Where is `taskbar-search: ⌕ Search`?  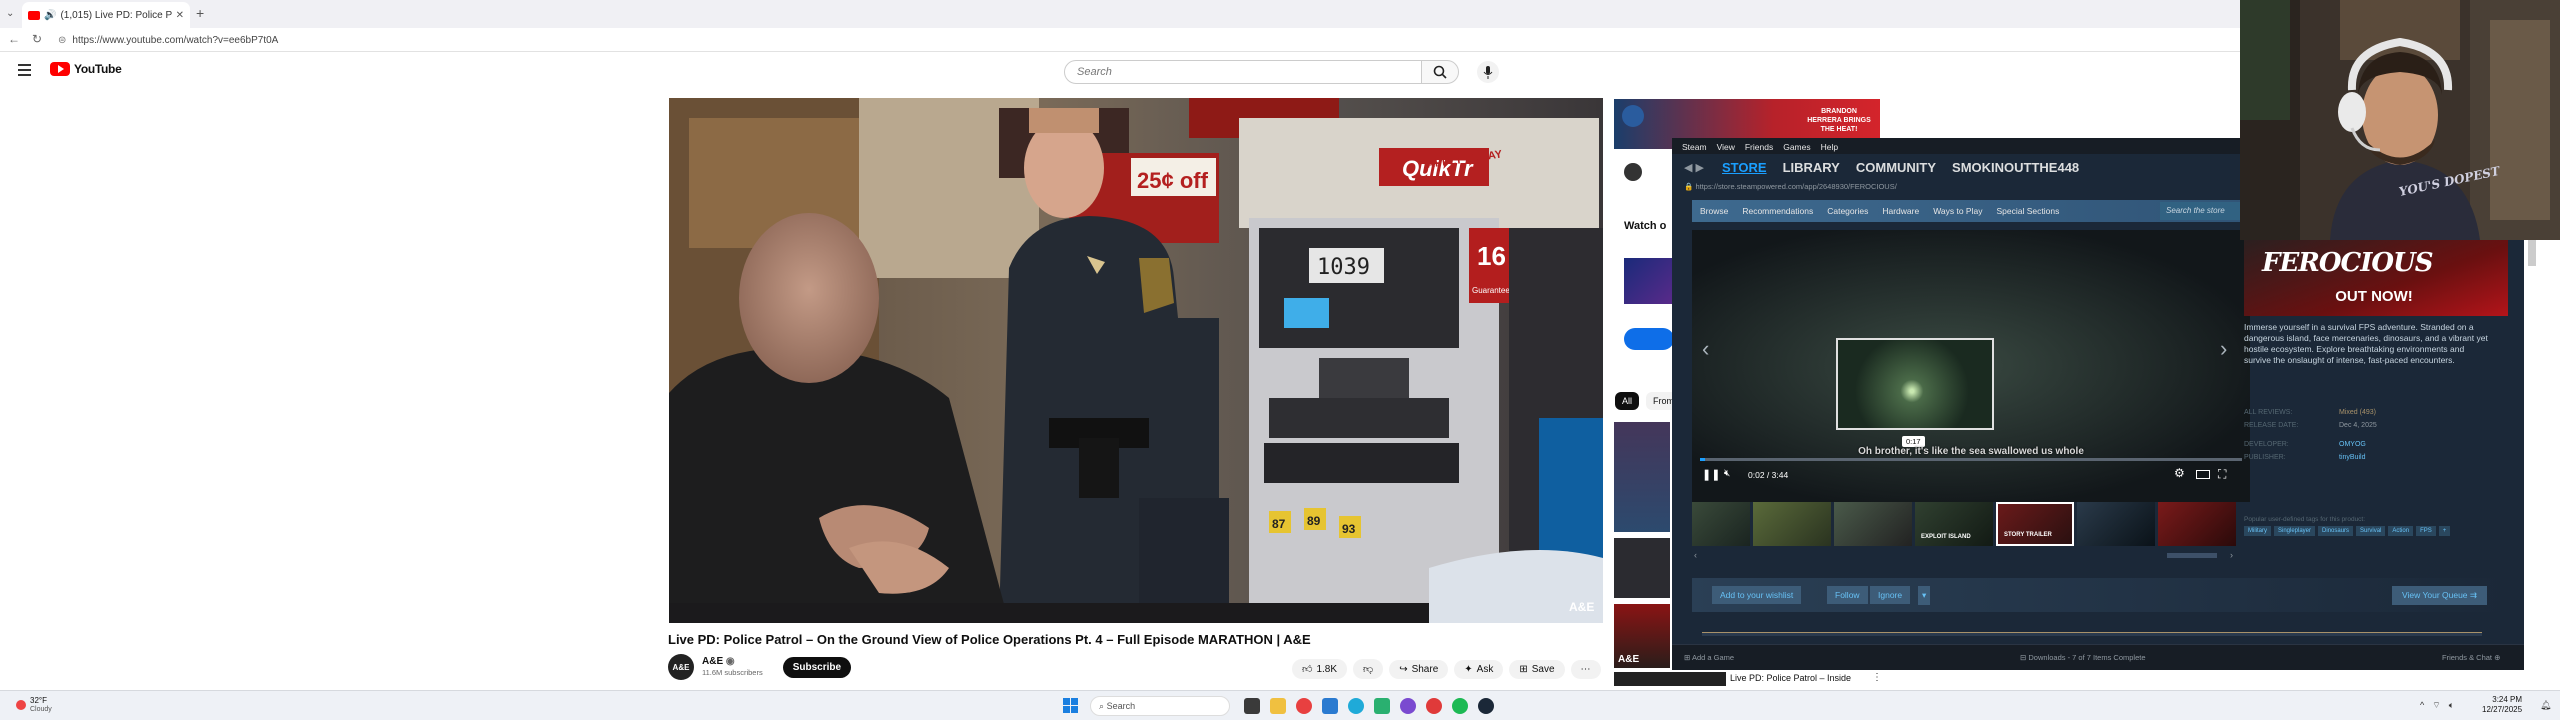 taskbar-search: ⌕ Search is located at coordinates (1160, 706).